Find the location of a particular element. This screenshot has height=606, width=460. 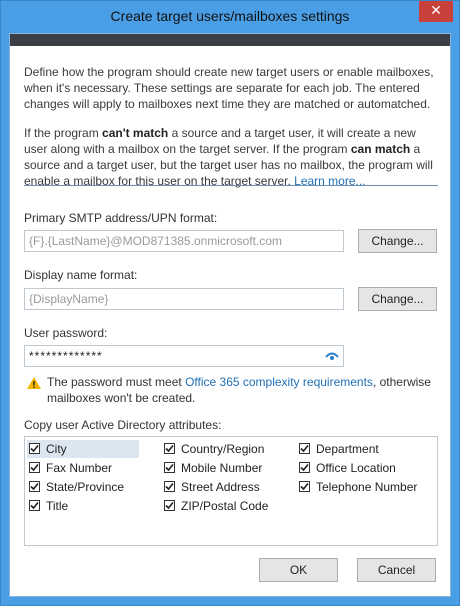

close-button: ✕ is located at coordinates (436, 11).